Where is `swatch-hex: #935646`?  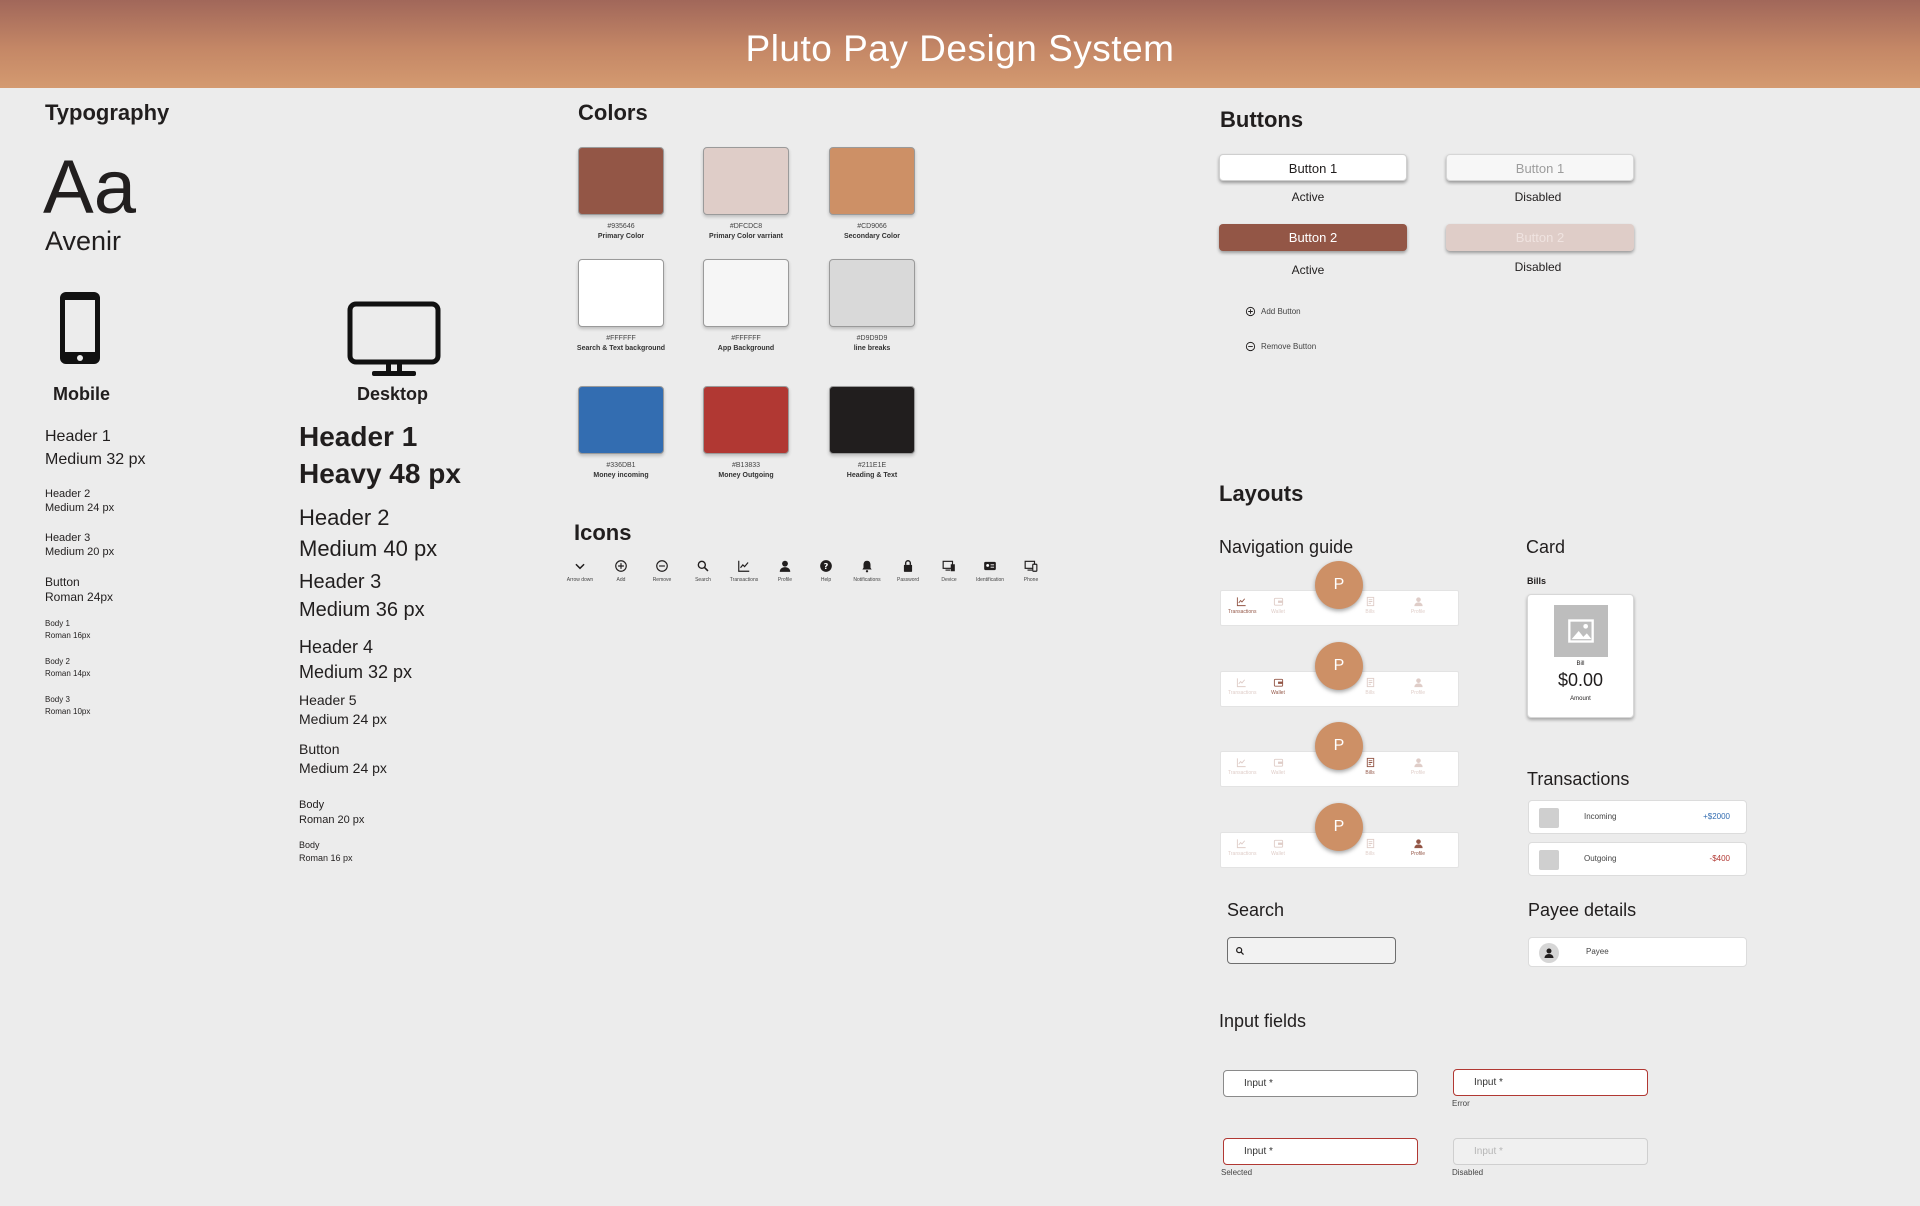 swatch-hex: #935646 is located at coordinates (621, 226).